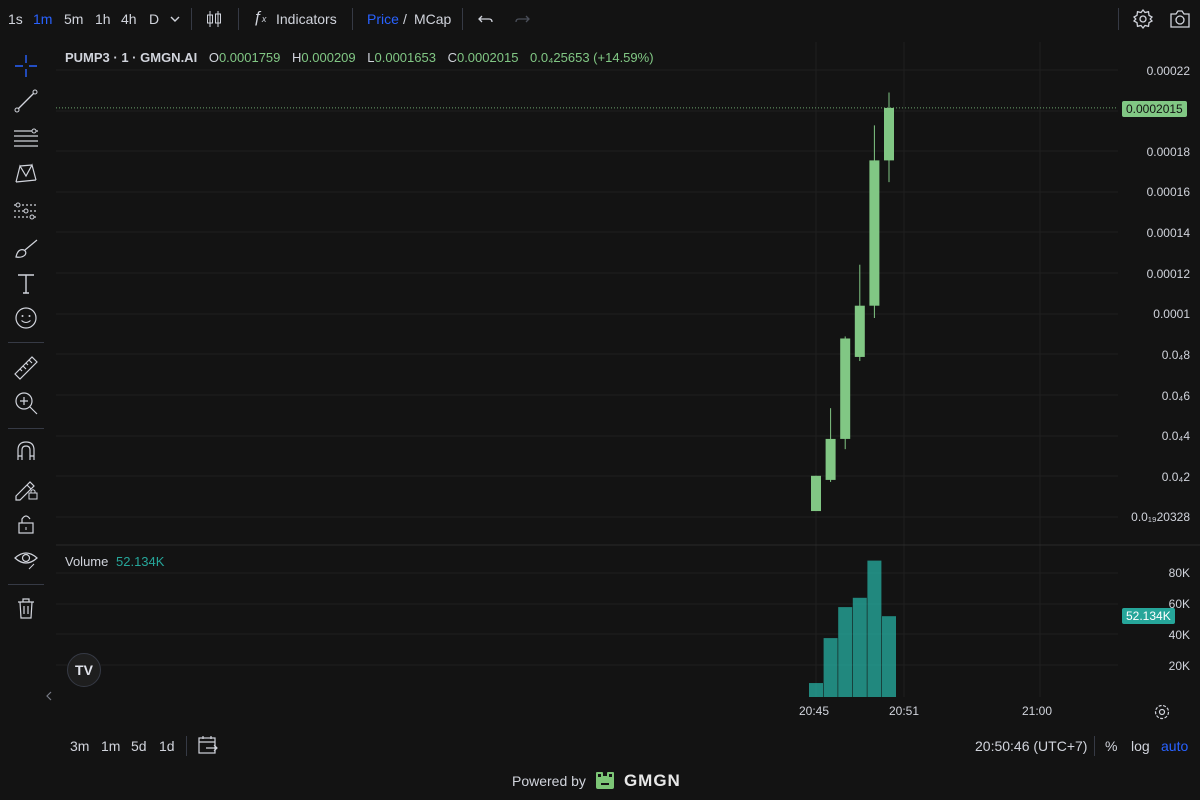 The height and width of the screenshot is (800, 1200). What do you see at coordinates (26, 368) in the screenshot?
I see `ruler-icon` at bounding box center [26, 368].